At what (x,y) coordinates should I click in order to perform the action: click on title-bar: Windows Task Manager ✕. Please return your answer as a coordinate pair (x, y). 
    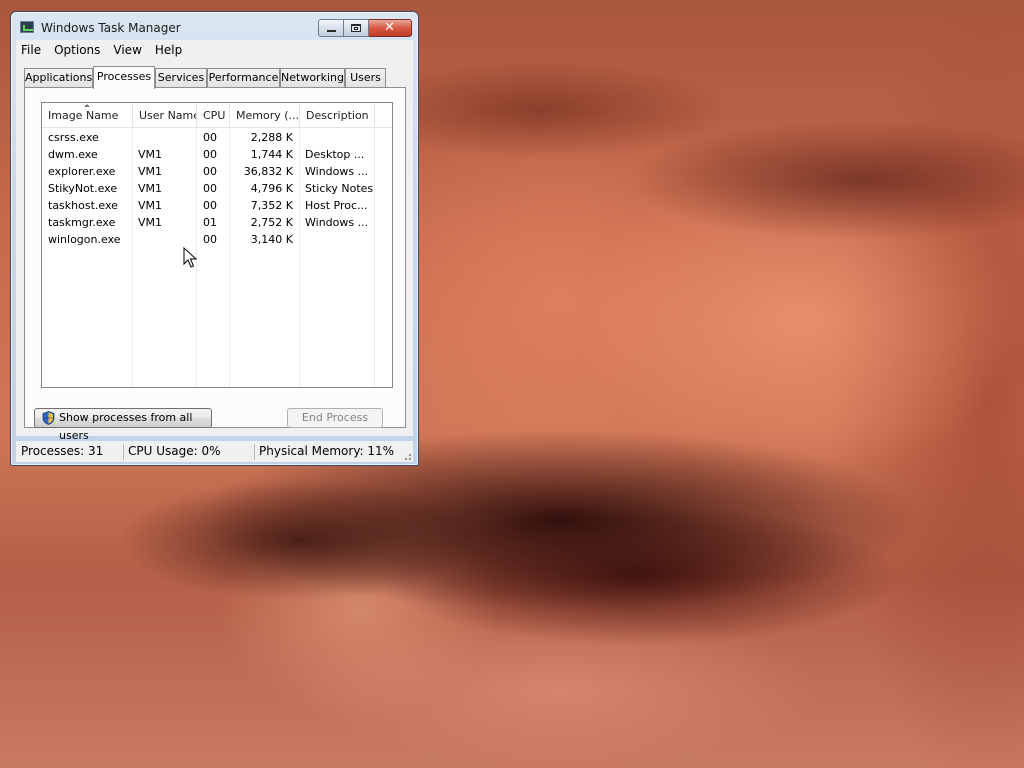
    Looking at the image, I should click on (214, 25).